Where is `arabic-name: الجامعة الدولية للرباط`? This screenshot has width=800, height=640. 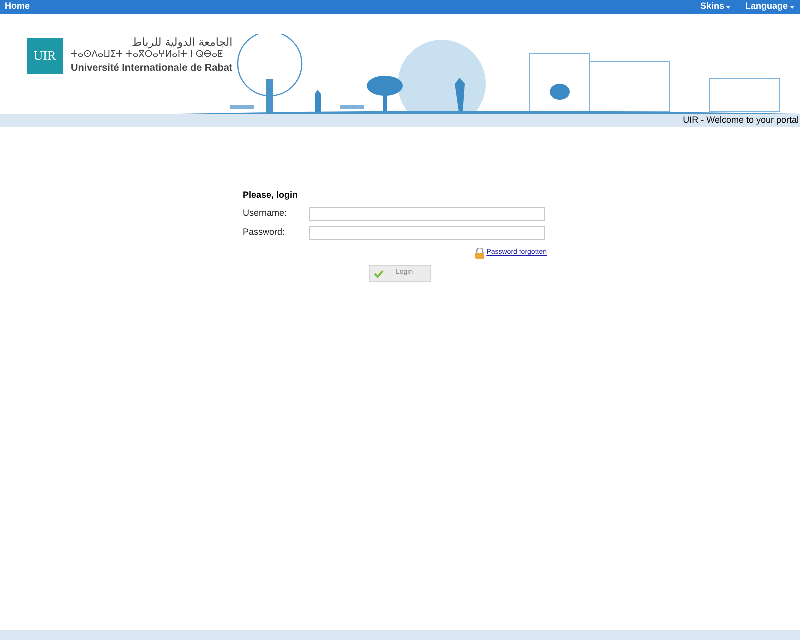
arabic-name: الجامعة الدولية للرباط is located at coordinates (182, 42).